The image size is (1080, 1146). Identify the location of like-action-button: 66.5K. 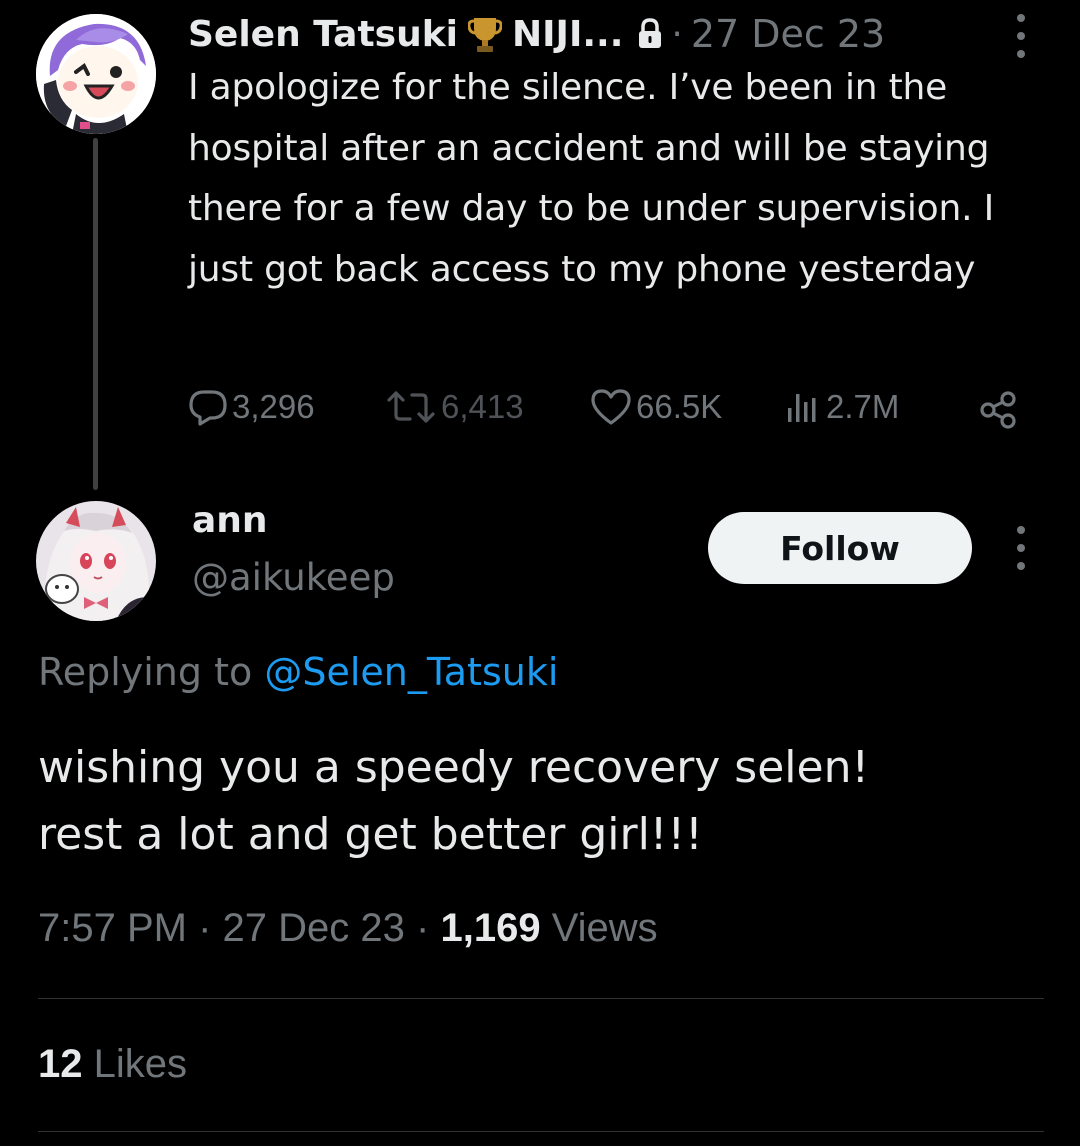
(656, 407).